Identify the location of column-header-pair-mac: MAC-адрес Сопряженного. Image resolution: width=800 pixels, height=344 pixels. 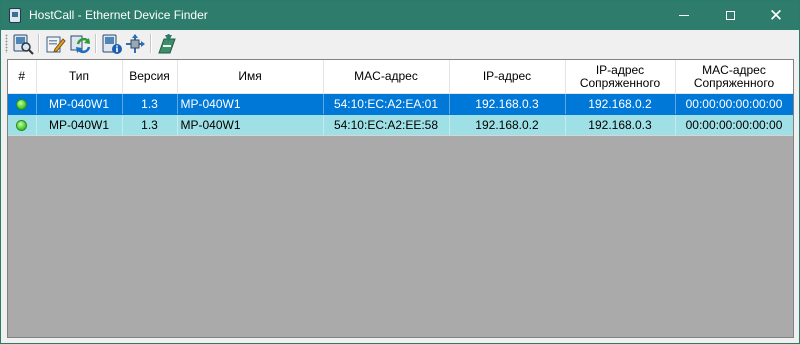
(734, 77).